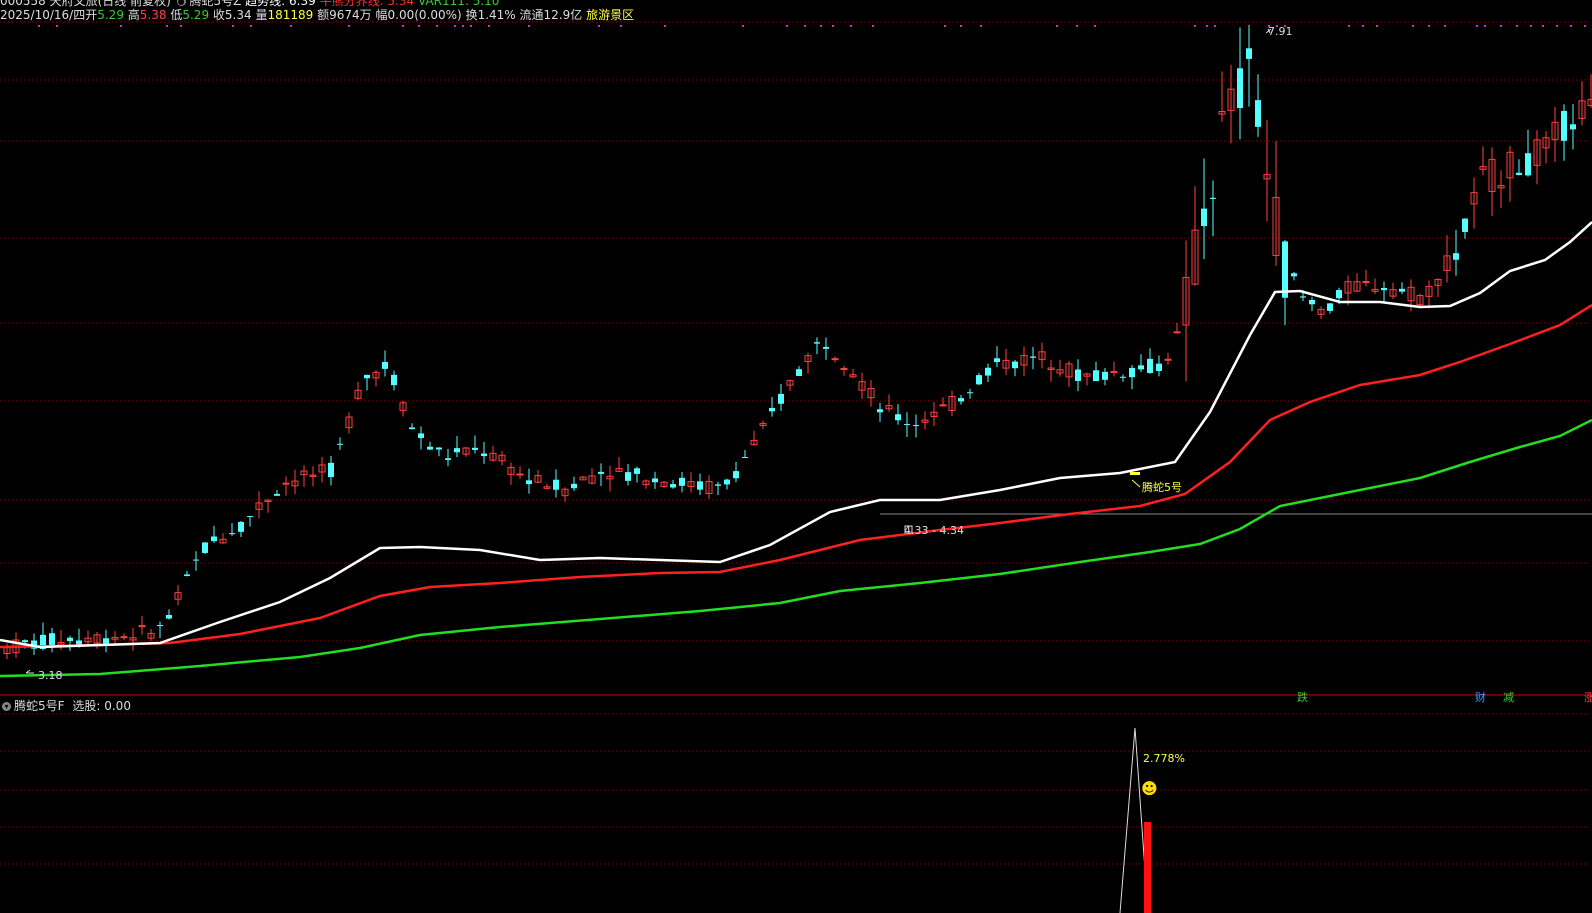 The image size is (1592, 913). I want to click on close-value: 5.34, so click(238, 15).